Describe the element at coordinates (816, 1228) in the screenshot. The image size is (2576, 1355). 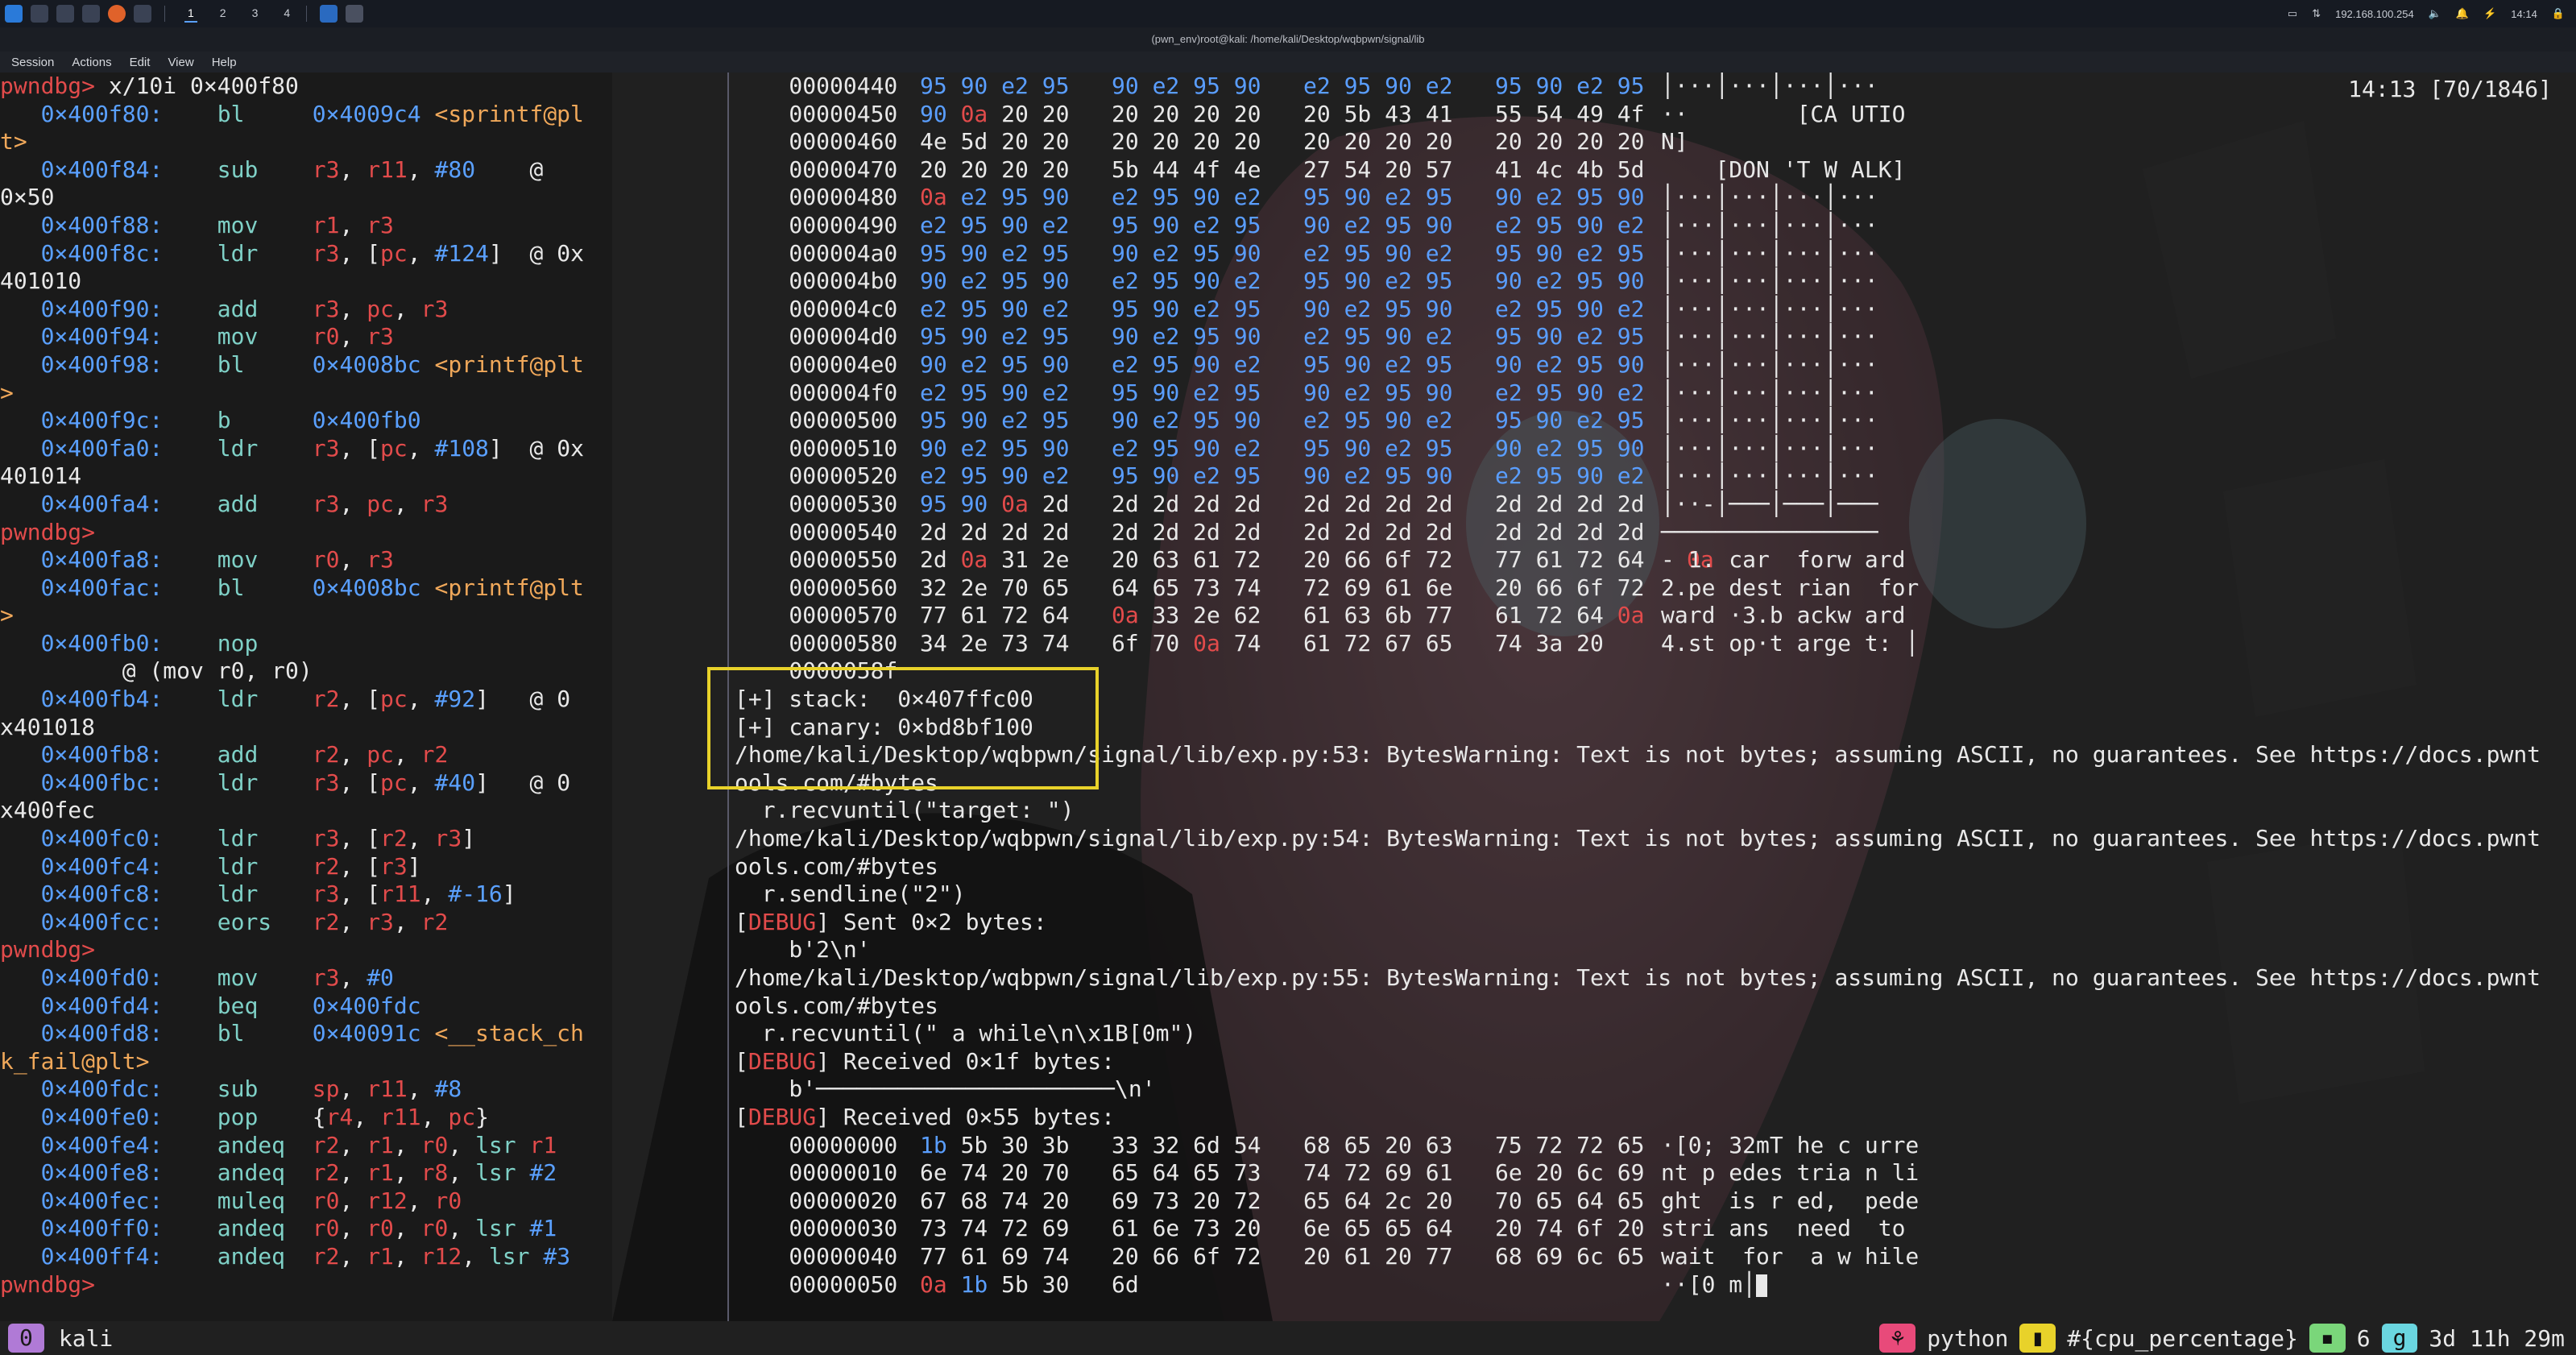
I see `hex-offset: 00000030` at that location.